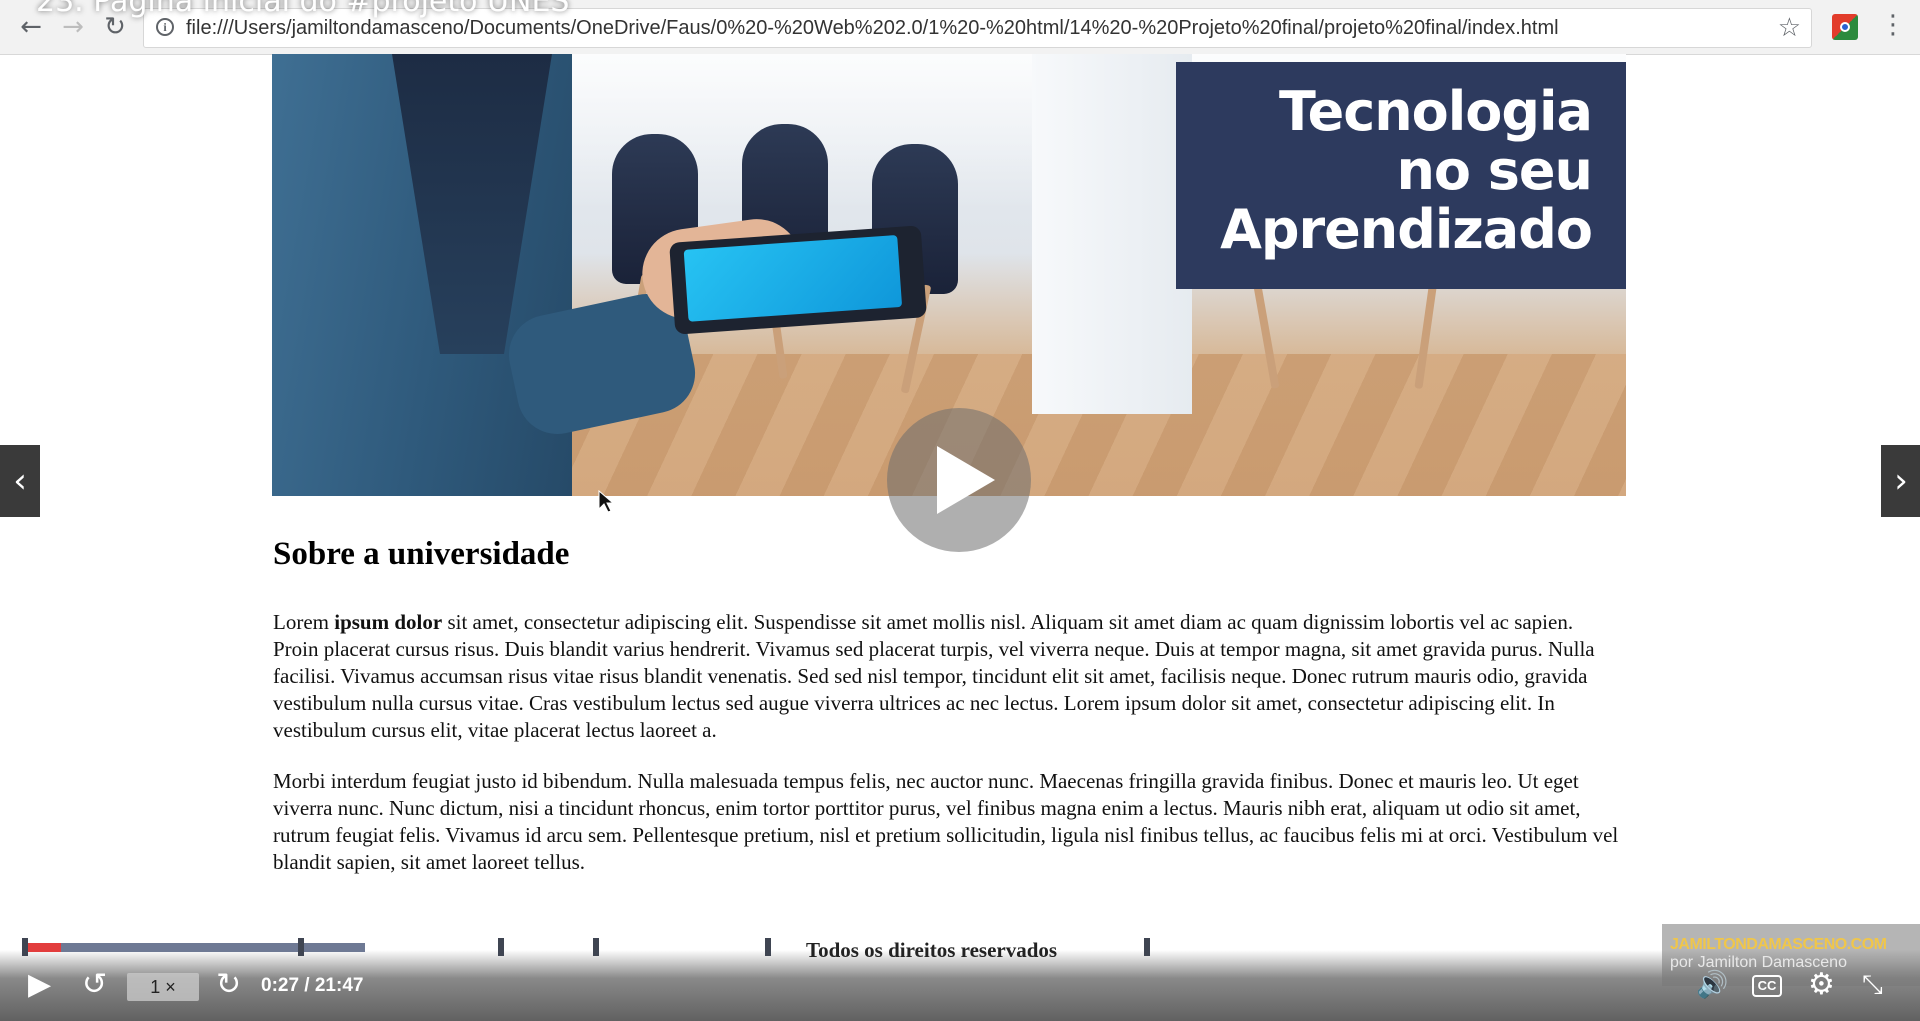 Image resolution: width=1920 pixels, height=1021 pixels. I want to click on time-display: 0:27 / 21:47, so click(312, 985).